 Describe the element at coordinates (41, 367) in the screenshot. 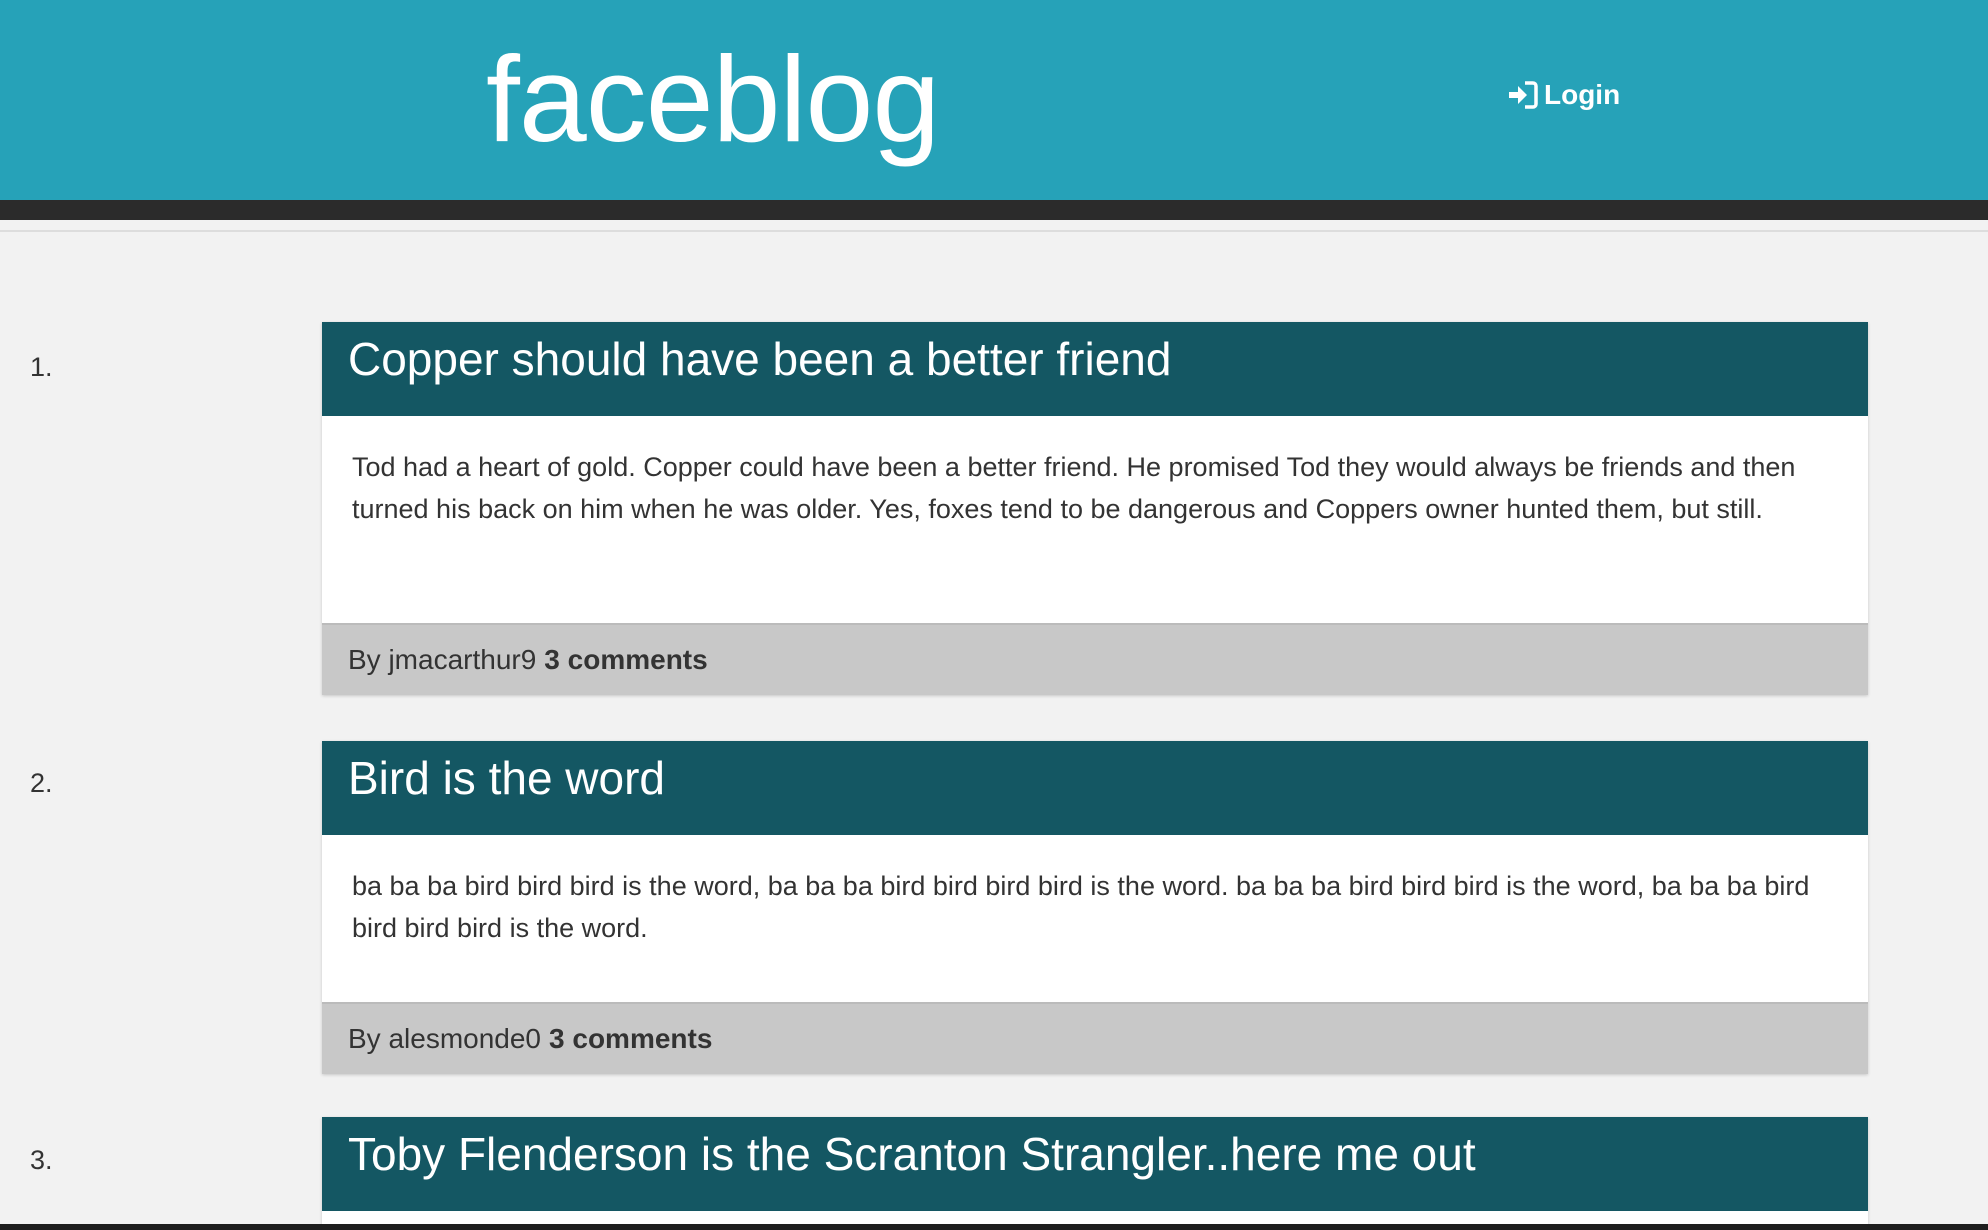

I see `post-number: 1.` at that location.